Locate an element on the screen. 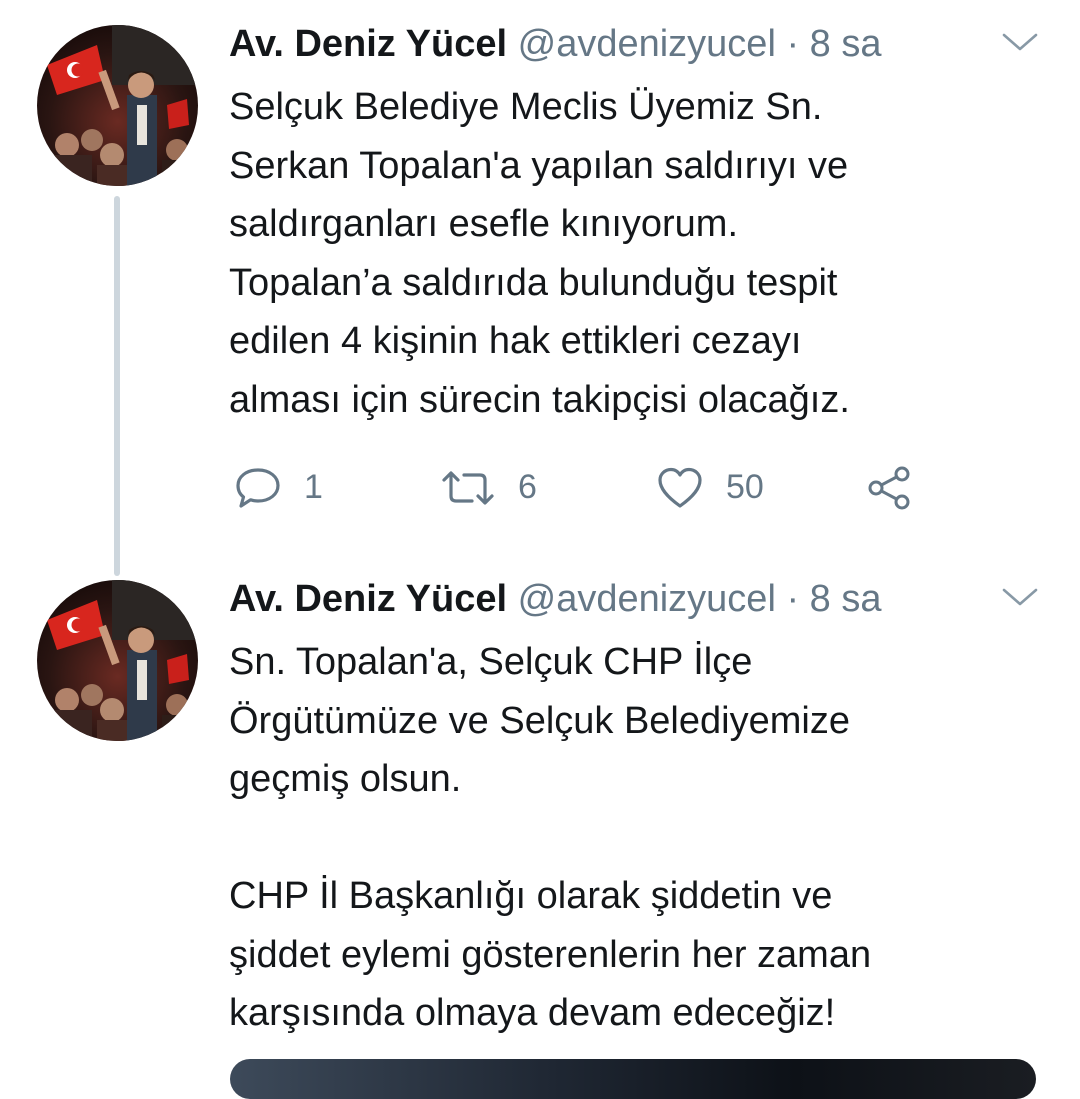  share-icon is located at coordinates (889, 487).